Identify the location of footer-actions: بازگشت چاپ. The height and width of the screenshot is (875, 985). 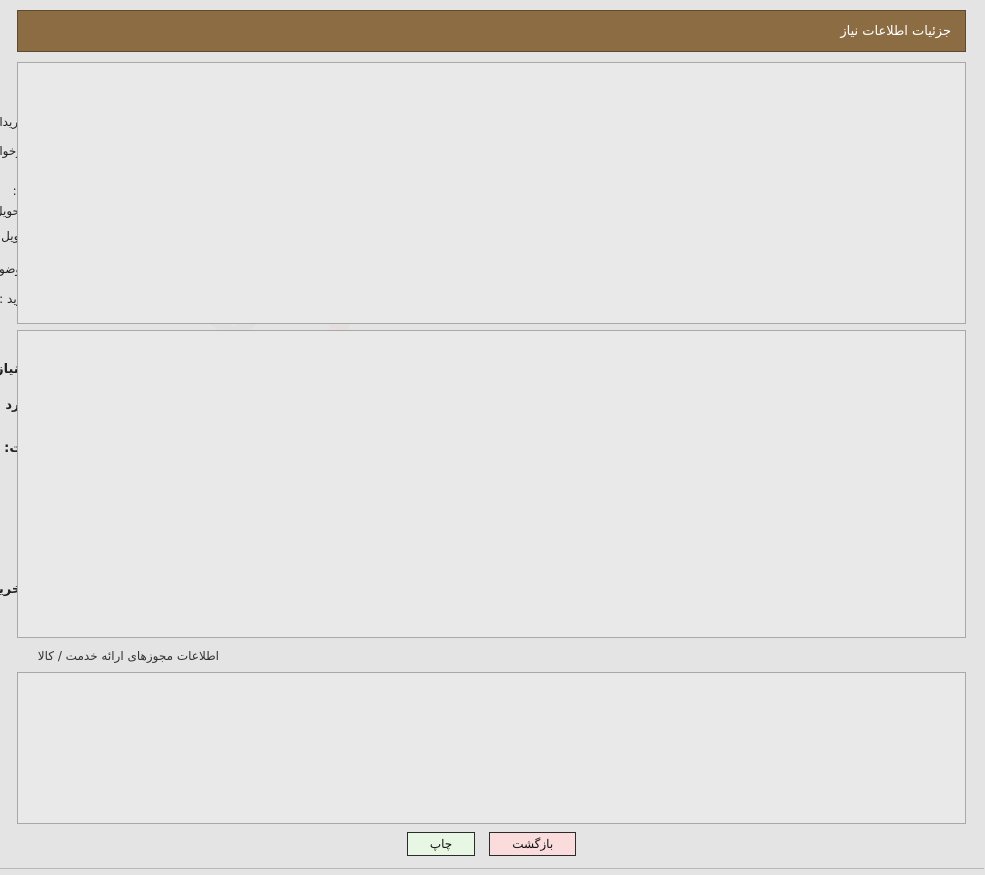
(492, 844).